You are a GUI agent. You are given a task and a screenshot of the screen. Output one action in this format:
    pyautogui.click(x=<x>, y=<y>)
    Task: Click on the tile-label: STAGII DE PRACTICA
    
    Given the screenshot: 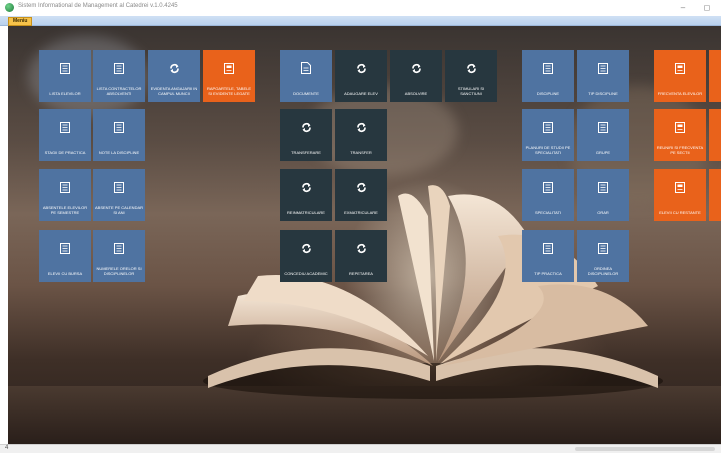 What is the action you would take?
    pyautogui.click(x=65, y=152)
    